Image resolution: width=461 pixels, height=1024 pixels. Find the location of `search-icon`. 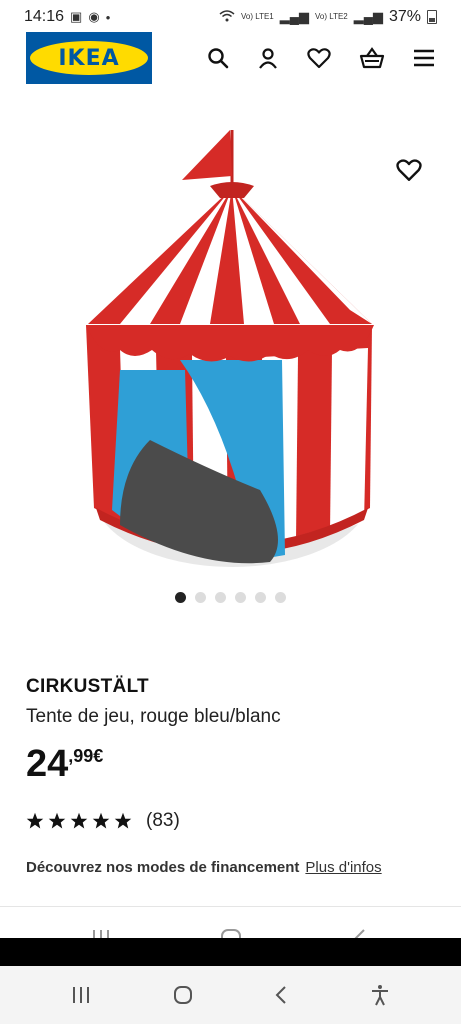

search-icon is located at coordinates (218, 58).